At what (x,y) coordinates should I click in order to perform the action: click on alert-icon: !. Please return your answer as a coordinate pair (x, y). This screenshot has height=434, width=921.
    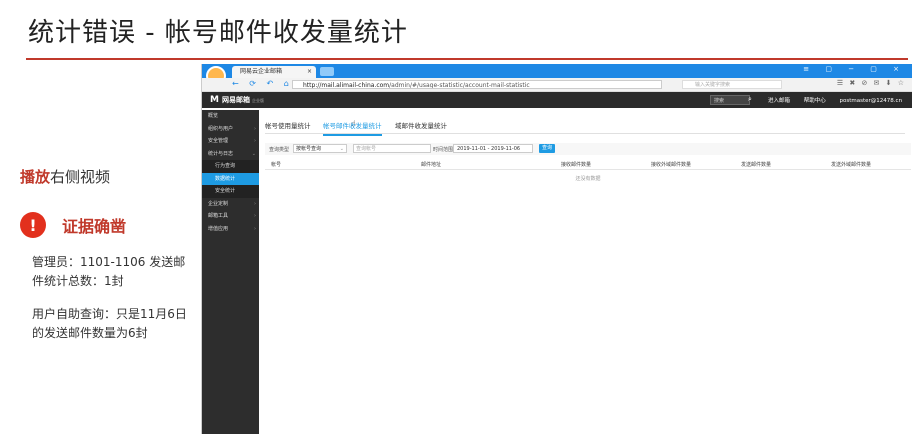
    Looking at the image, I should click on (33, 225).